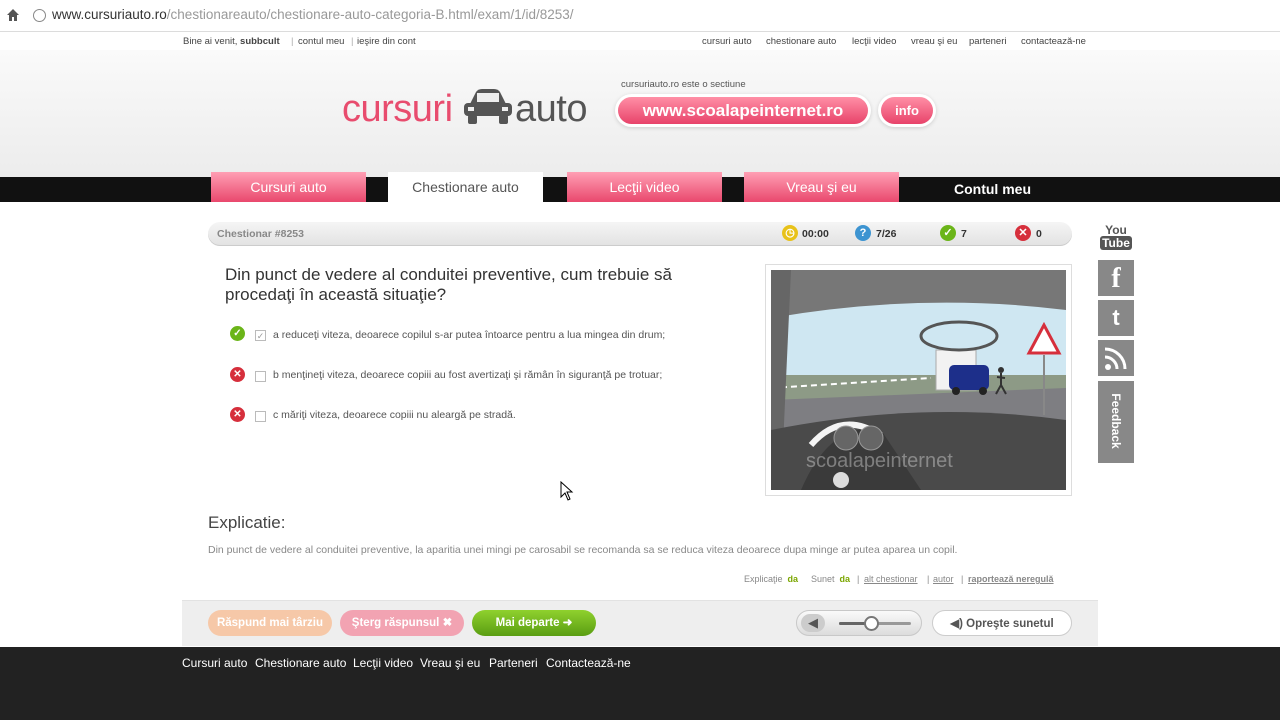 The image size is (1280, 720). I want to click on question-image: scoalapeinternet, so click(918, 380).